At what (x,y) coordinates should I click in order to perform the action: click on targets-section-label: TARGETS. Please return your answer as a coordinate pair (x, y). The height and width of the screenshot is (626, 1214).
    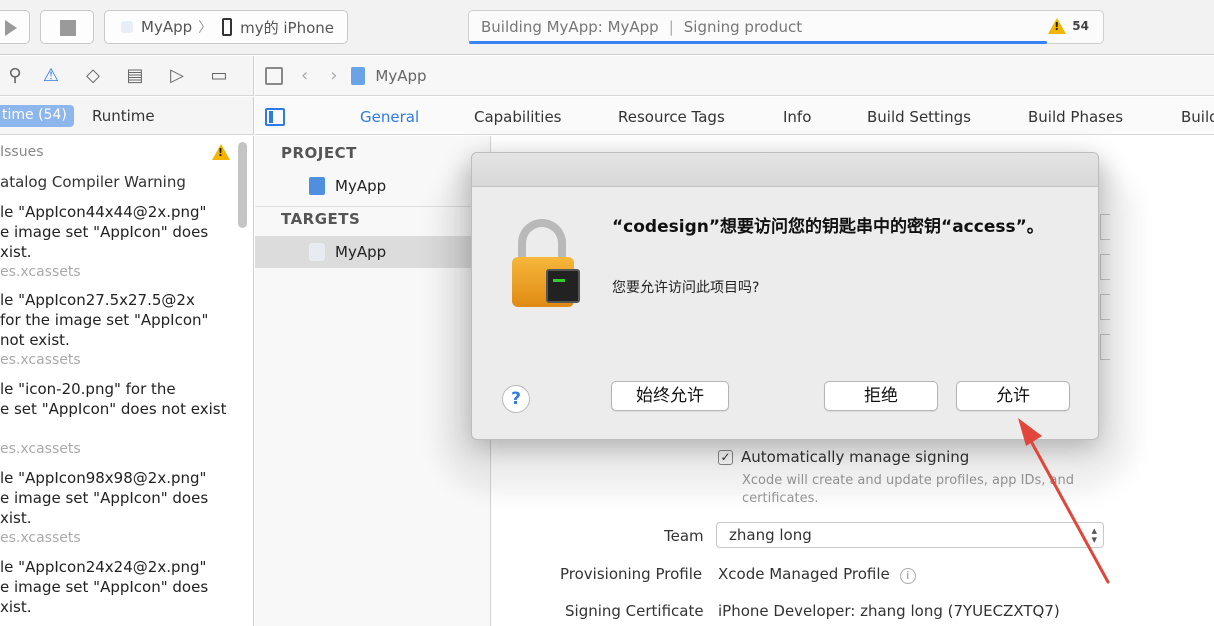
    Looking at the image, I should click on (321, 219).